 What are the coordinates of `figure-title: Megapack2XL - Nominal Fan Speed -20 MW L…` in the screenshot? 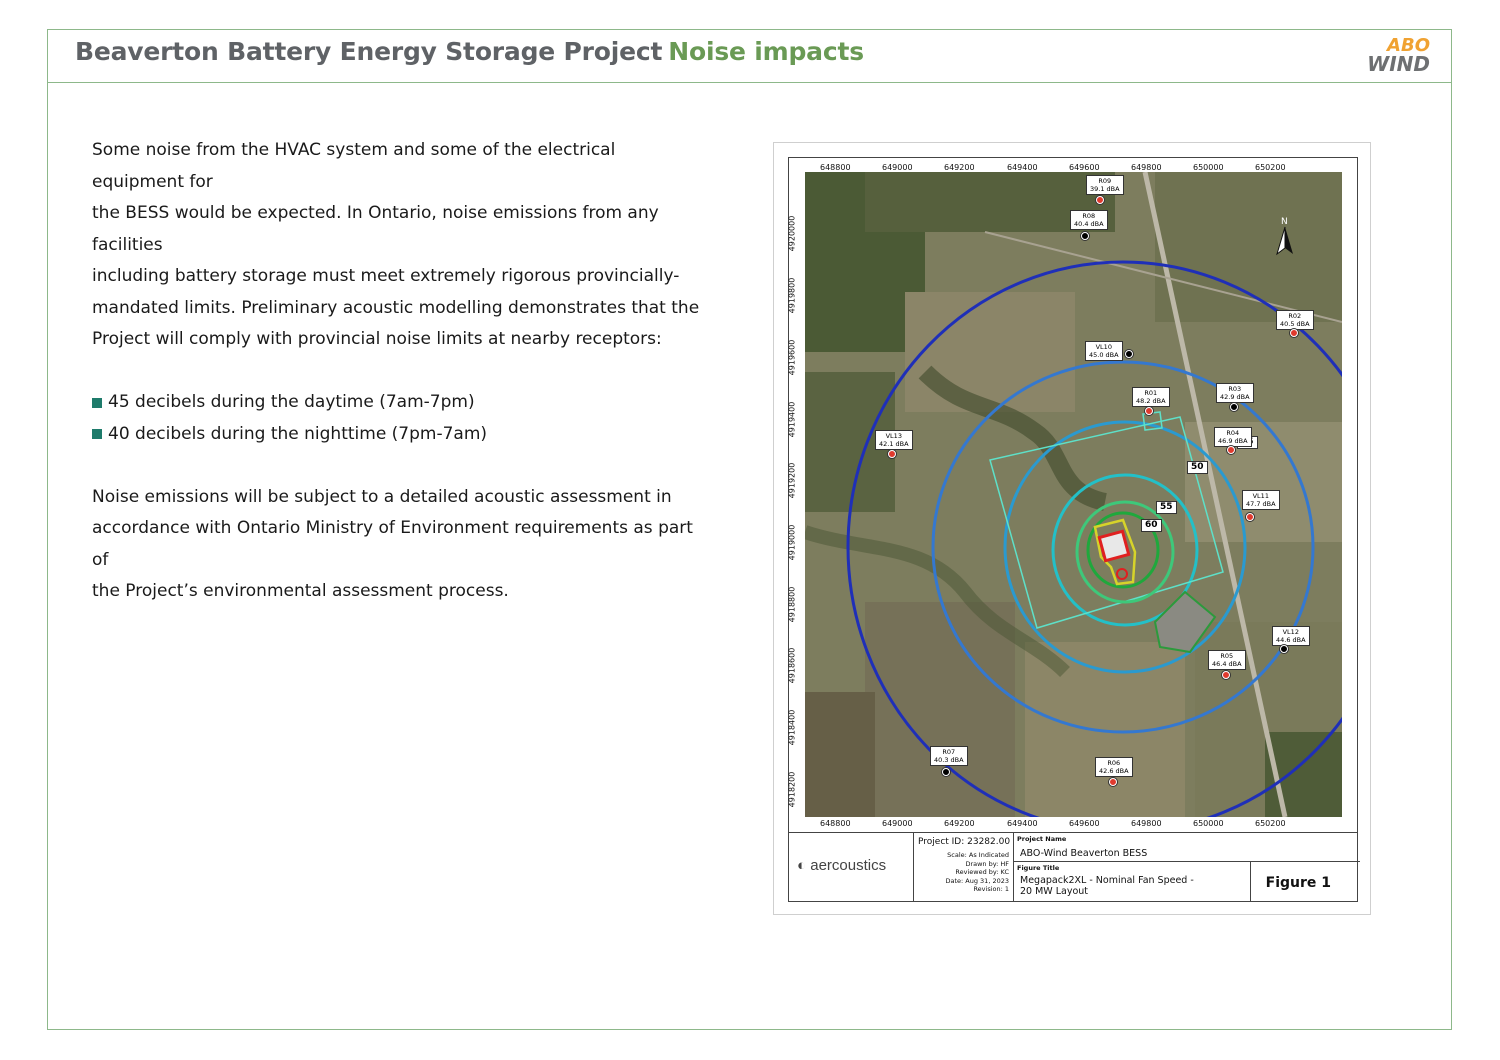 It's located at (1107, 886).